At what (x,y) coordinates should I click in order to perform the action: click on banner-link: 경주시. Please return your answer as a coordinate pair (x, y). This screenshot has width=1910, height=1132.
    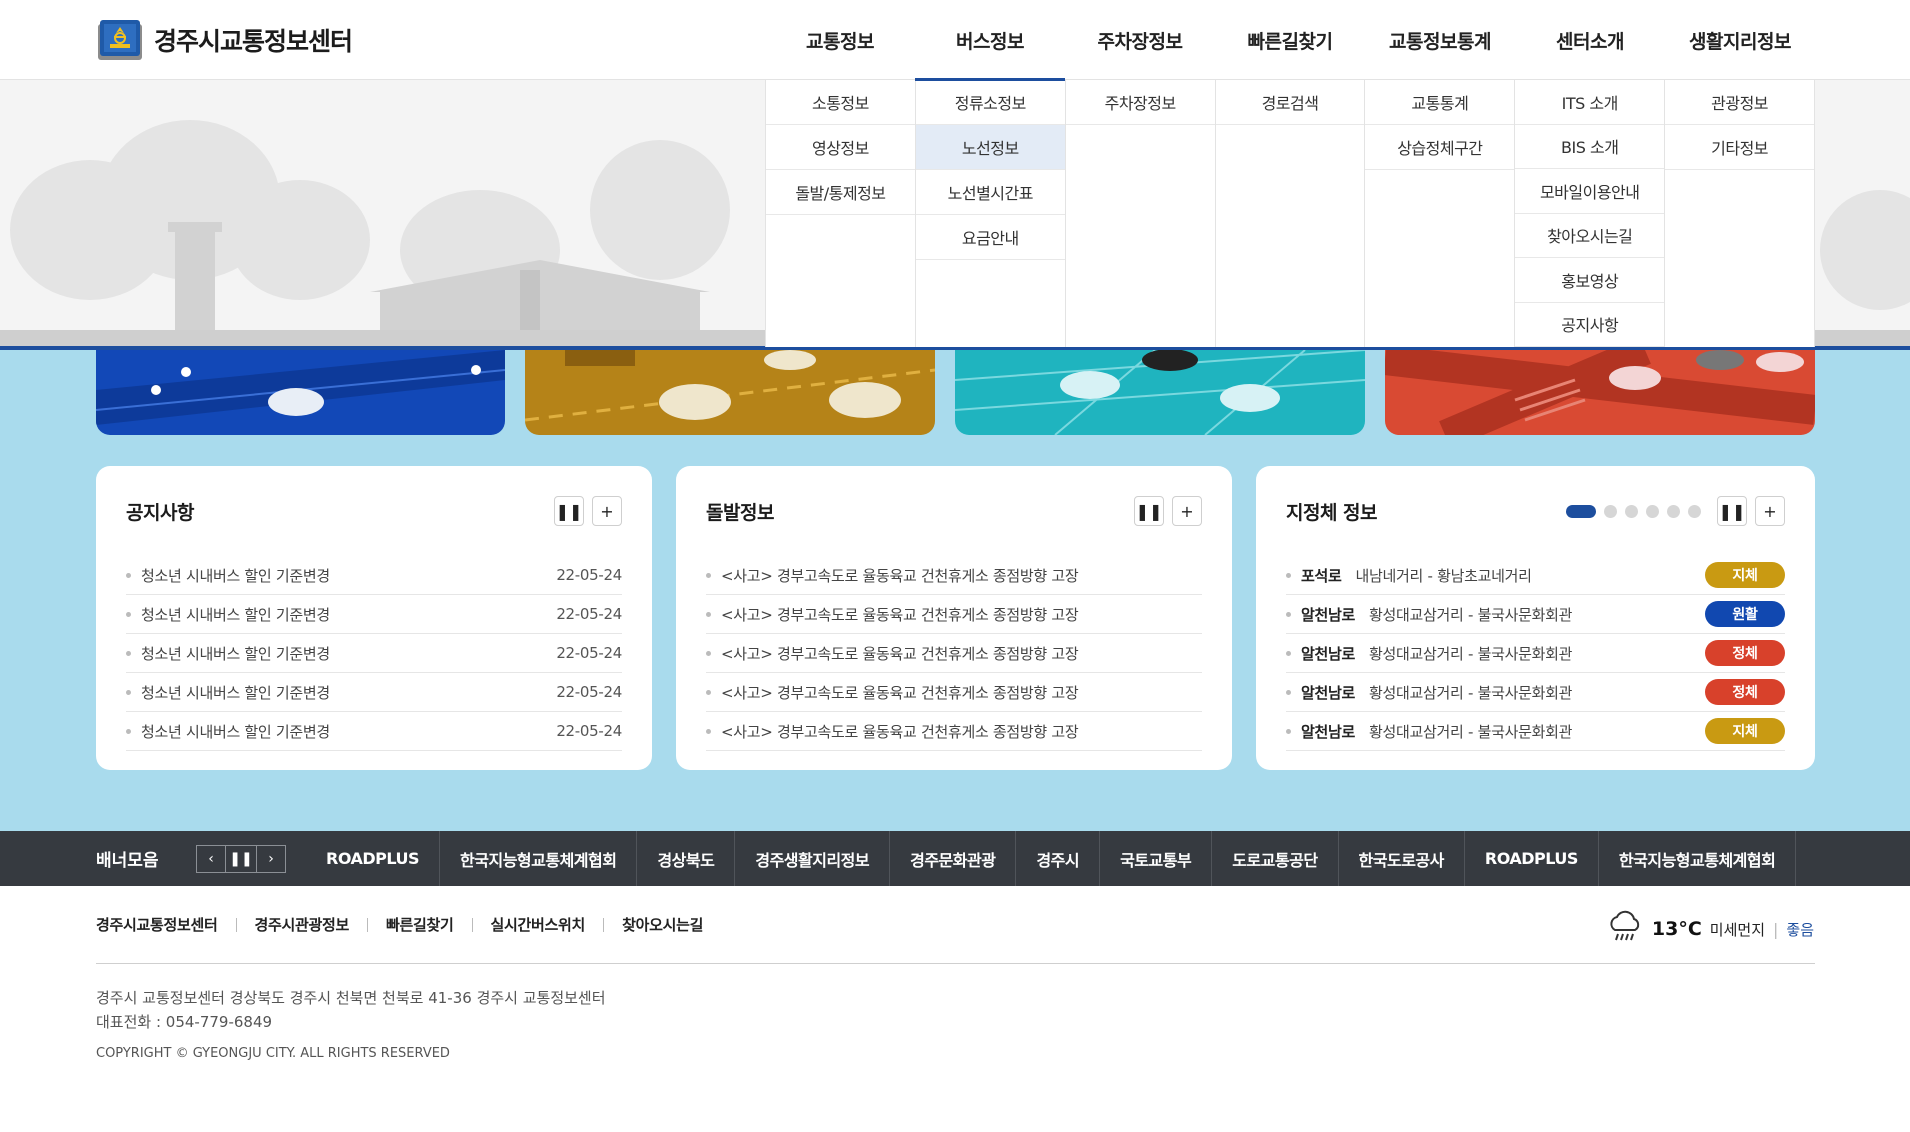
    Looking at the image, I should click on (1058, 858).